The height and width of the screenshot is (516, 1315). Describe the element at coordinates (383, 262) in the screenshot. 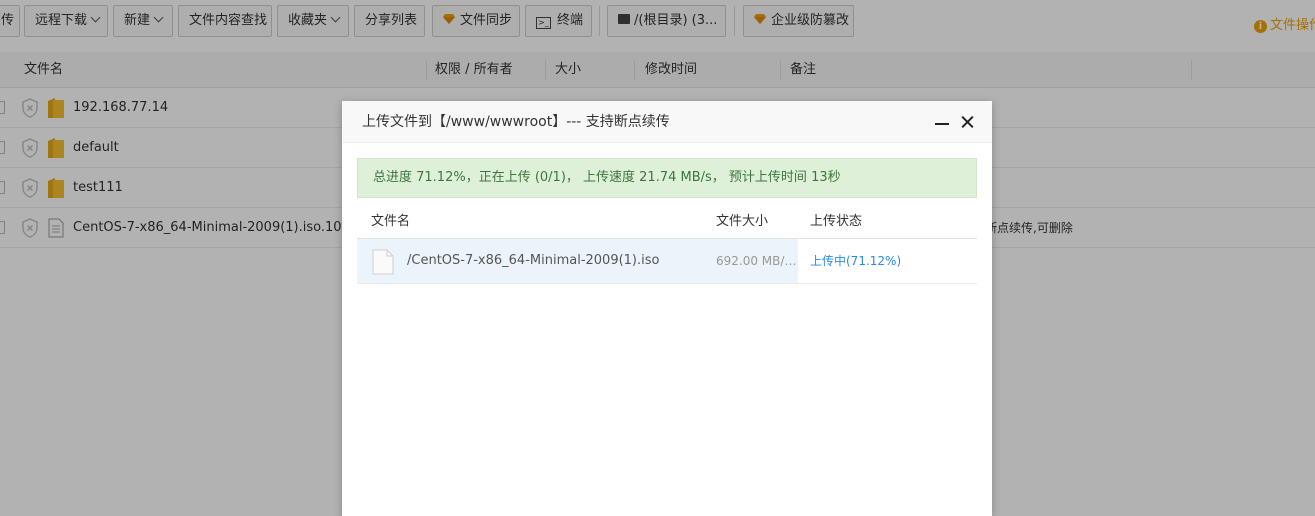

I see `file-icon` at that location.